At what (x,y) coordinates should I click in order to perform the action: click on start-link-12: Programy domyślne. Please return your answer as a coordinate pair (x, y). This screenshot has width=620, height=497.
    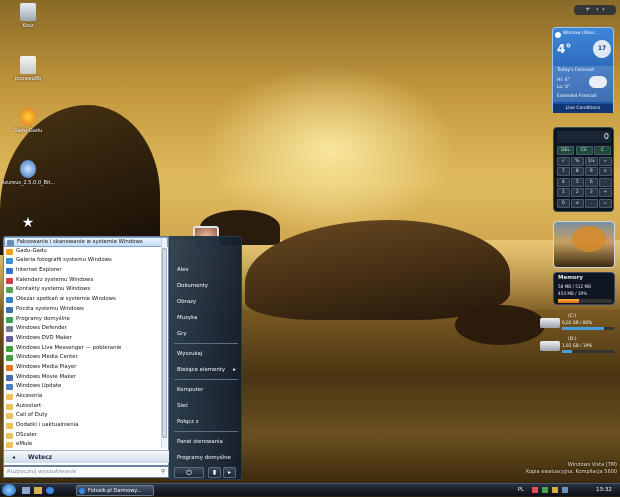
    Looking at the image, I should click on (206, 458).